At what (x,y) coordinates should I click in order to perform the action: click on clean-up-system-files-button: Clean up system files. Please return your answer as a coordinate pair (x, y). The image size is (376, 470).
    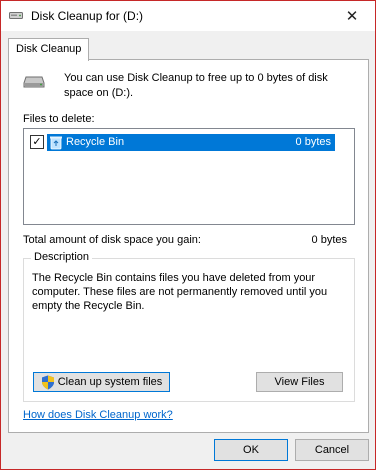
    Looking at the image, I should click on (101, 382).